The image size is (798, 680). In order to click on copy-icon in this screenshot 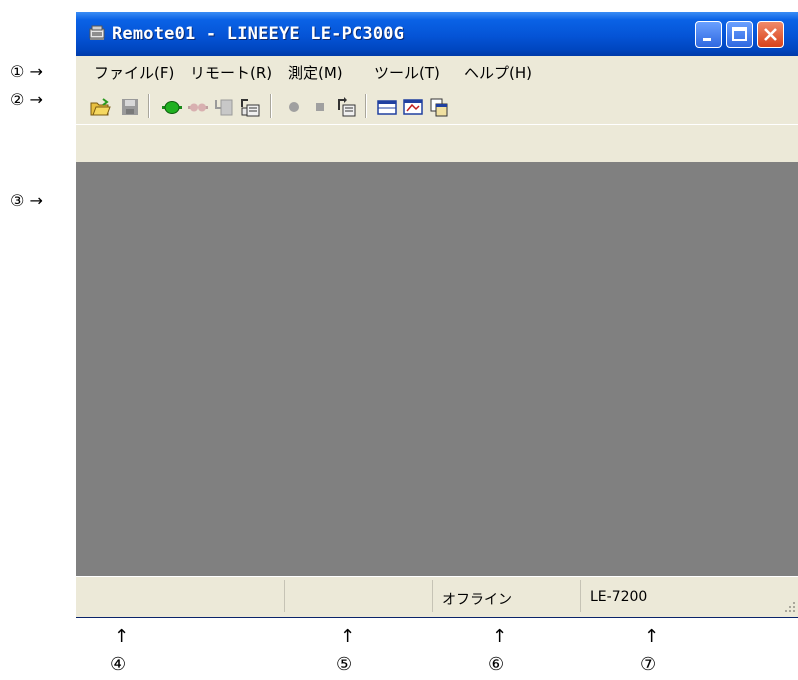, I will do `click(439, 107)`.